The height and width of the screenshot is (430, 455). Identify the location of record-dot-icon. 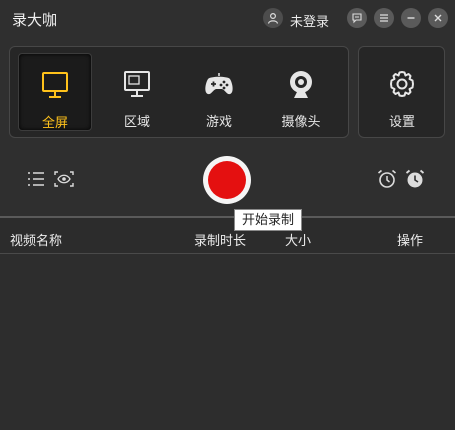
(227, 180).